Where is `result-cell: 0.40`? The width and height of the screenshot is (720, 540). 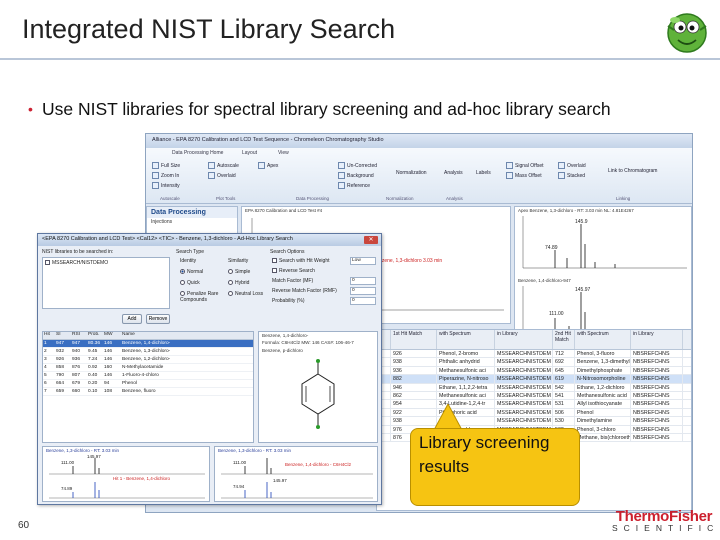
result-cell: 0.40 is located at coordinates (93, 375).